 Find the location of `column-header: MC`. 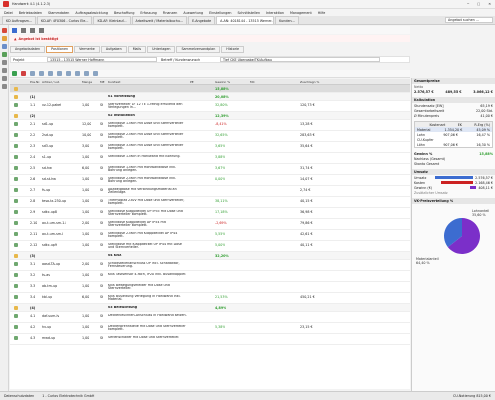

column-header: MC is located at coordinates (252, 82).